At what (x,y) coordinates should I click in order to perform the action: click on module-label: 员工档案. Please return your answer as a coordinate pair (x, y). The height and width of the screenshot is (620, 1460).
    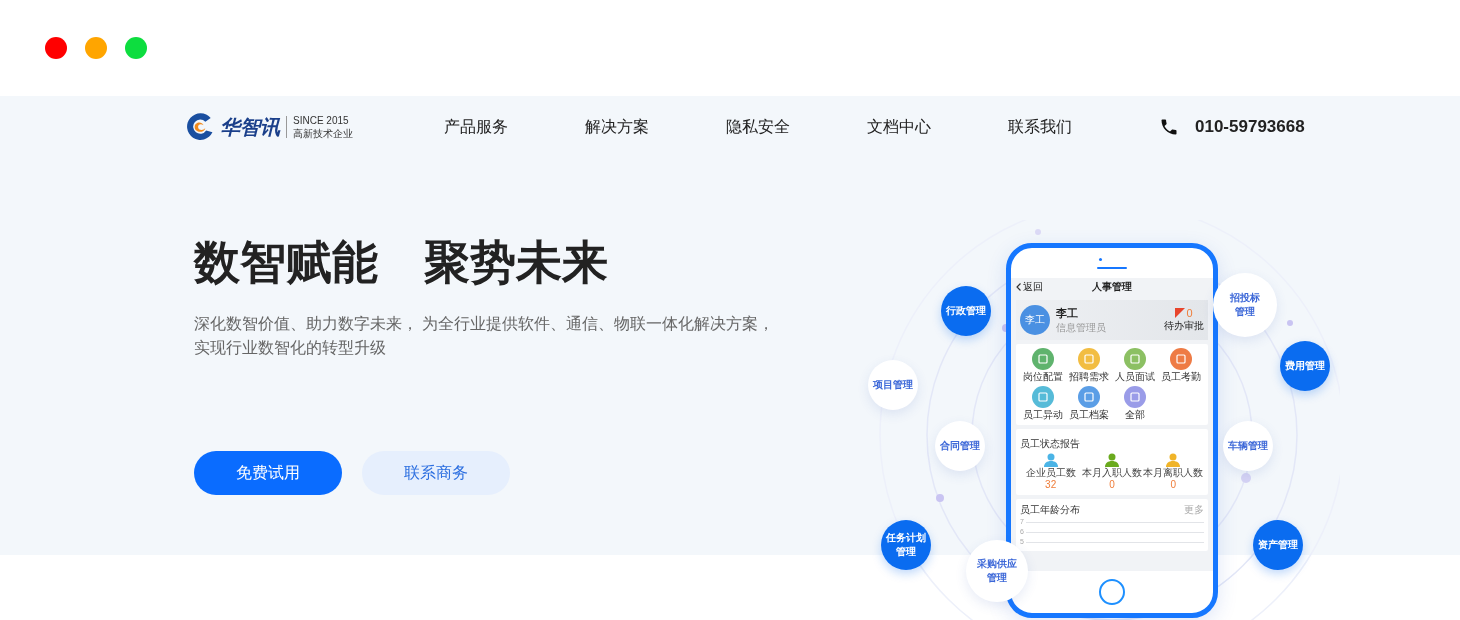
    Looking at the image, I should click on (1089, 415).